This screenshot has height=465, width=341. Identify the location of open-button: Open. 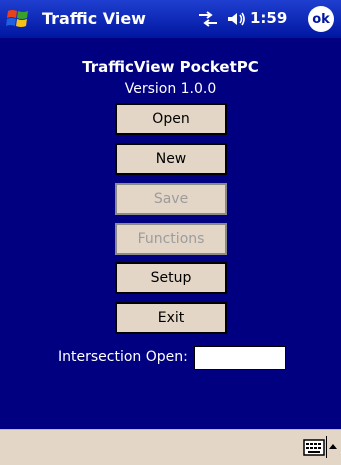
(171, 119).